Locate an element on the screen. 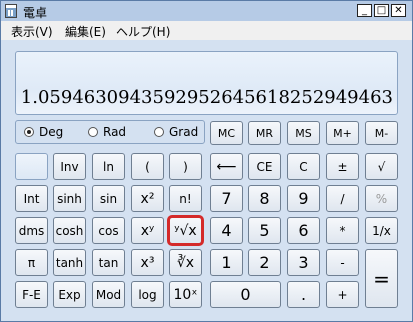  percent-button: % is located at coordinates (381, 198).